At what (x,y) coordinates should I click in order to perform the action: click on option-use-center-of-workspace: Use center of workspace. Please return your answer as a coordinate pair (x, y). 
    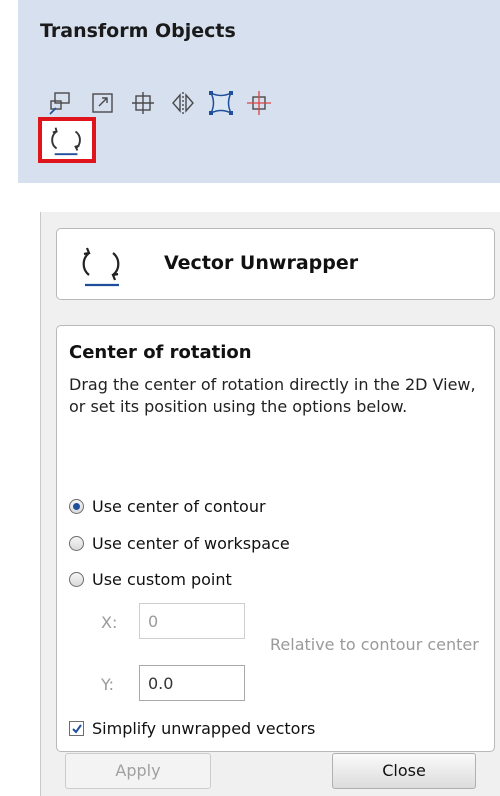
    Looking at the image, I should click on (179, 543).